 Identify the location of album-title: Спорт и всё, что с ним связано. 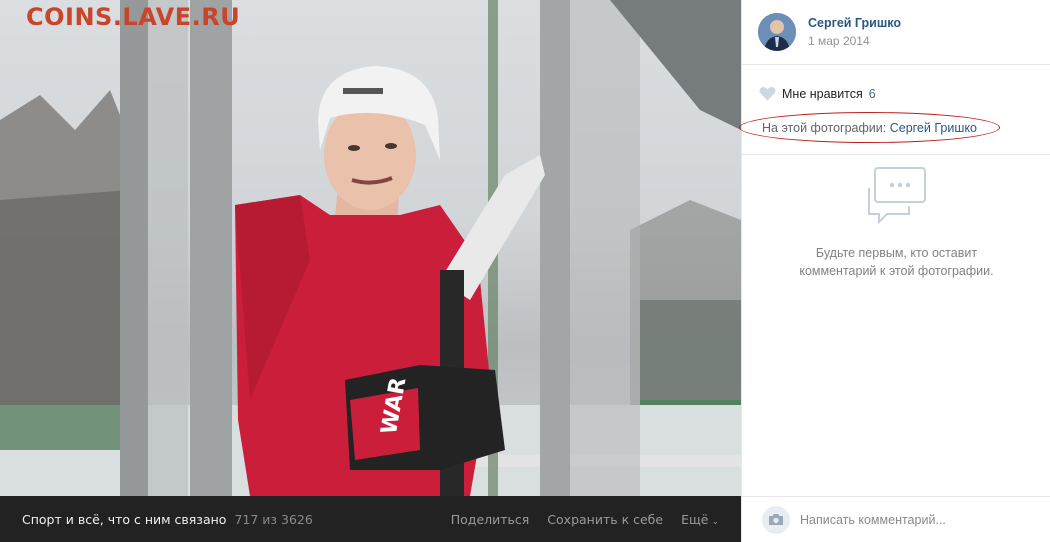
(124, 519).